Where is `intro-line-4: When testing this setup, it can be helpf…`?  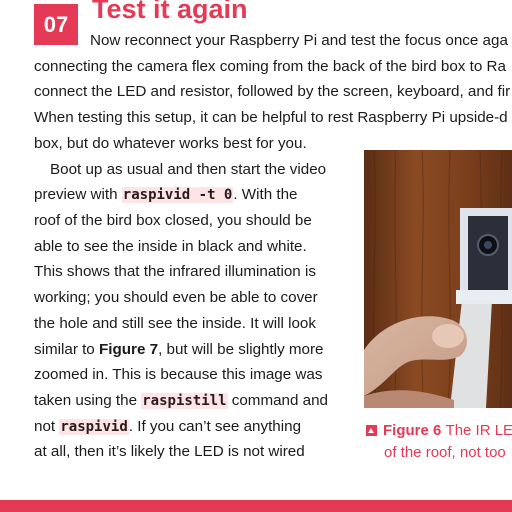 intro-line-4: When testing this setup, it can be helpf… is located at coordinates (271, 117).